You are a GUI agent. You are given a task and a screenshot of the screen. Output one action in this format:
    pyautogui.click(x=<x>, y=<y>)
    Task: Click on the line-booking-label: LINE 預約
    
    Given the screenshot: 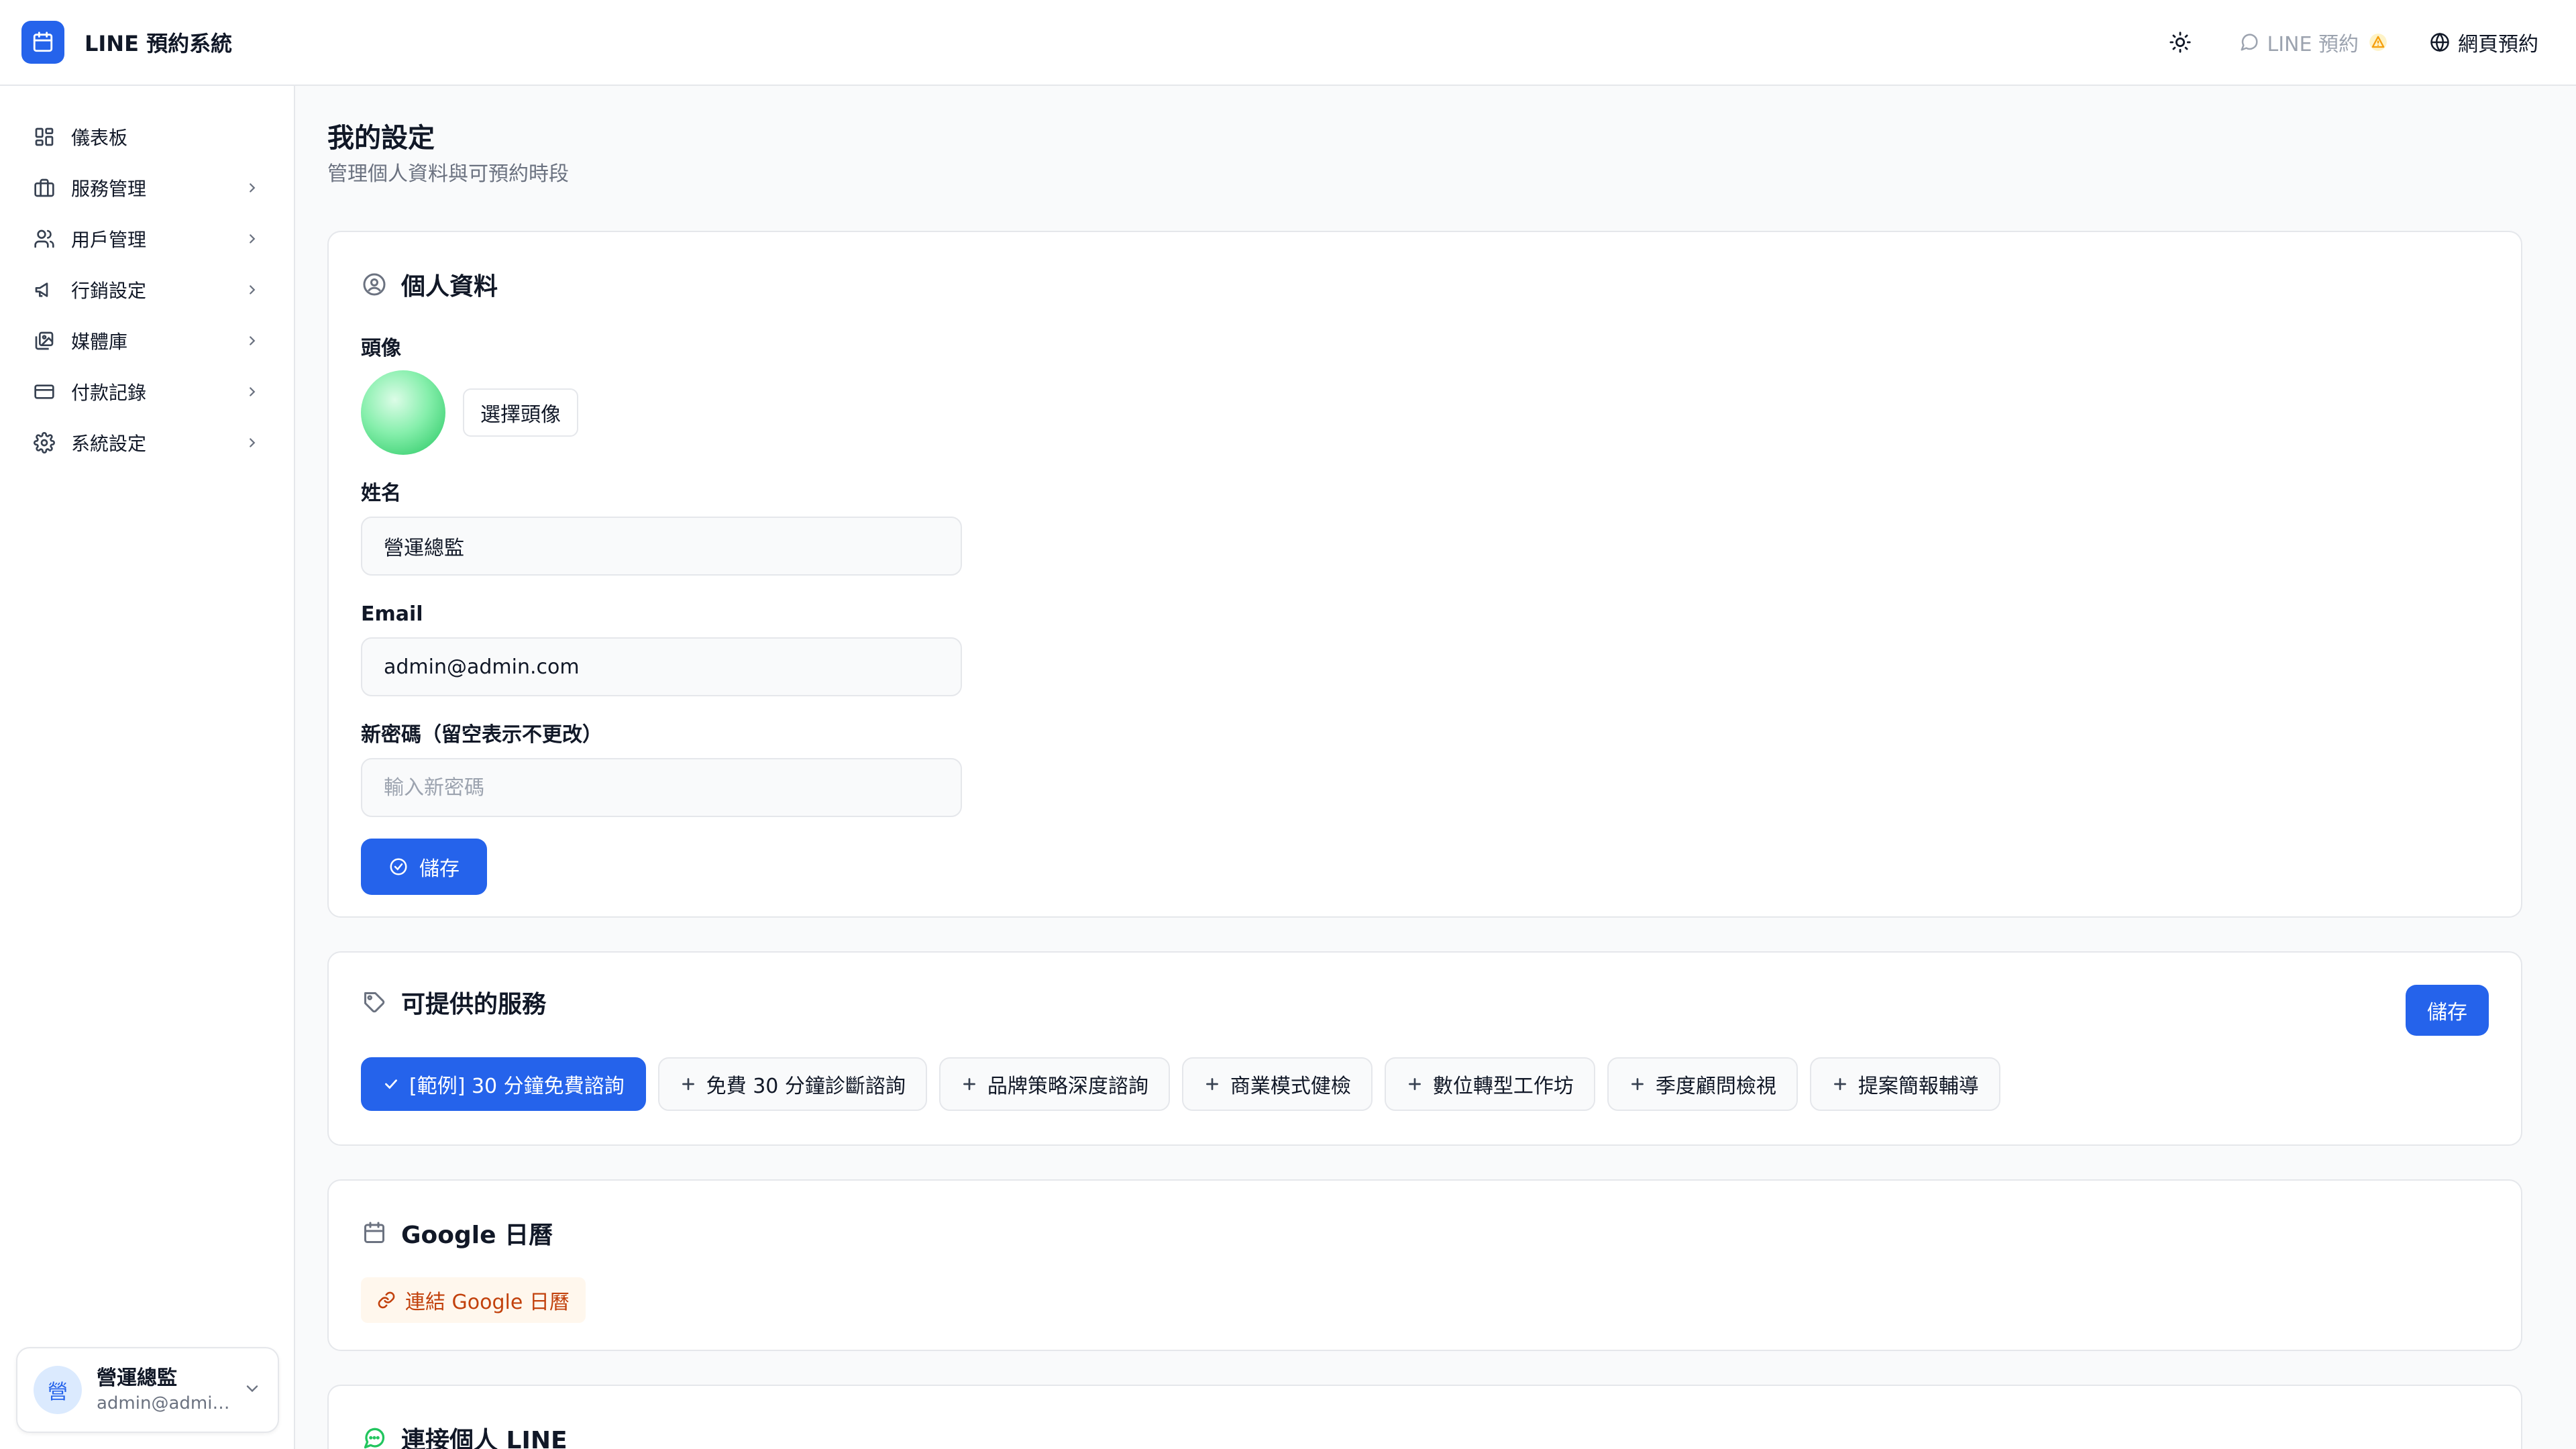 What is the action you would take?
    pyautogui.click(x=2313, y=44)
    